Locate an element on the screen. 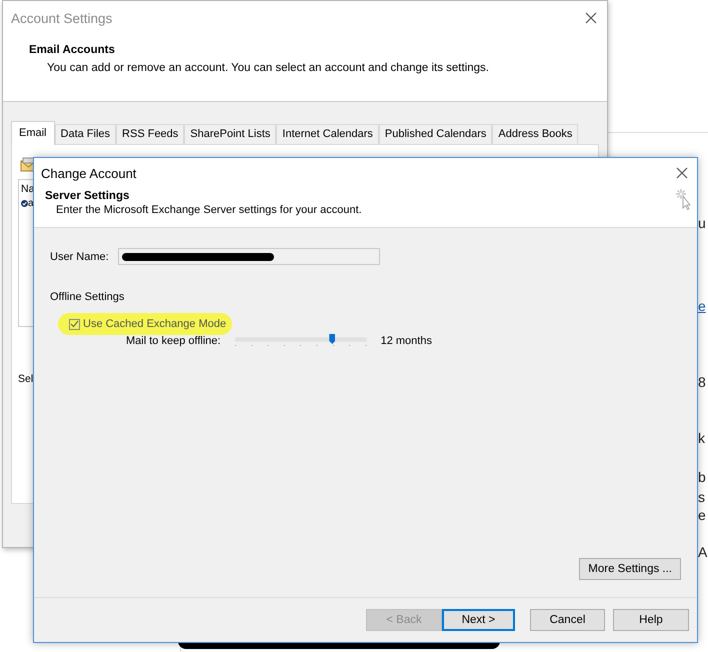 The image size is (708, 652). checkbox-label: Use Cached Exchange Mode is located at coordinates (154, 324).